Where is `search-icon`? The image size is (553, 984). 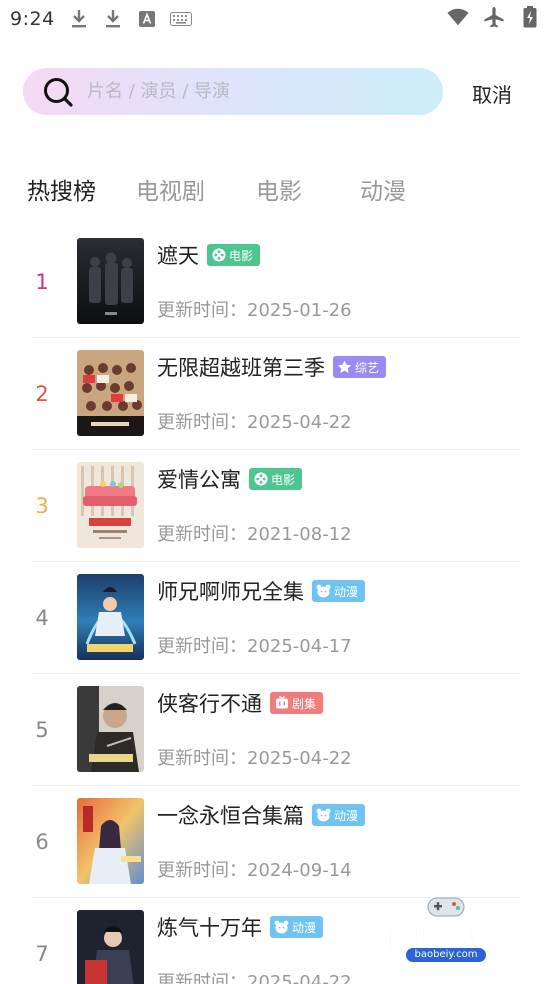 search-icon is located at coordinates (58, 92).